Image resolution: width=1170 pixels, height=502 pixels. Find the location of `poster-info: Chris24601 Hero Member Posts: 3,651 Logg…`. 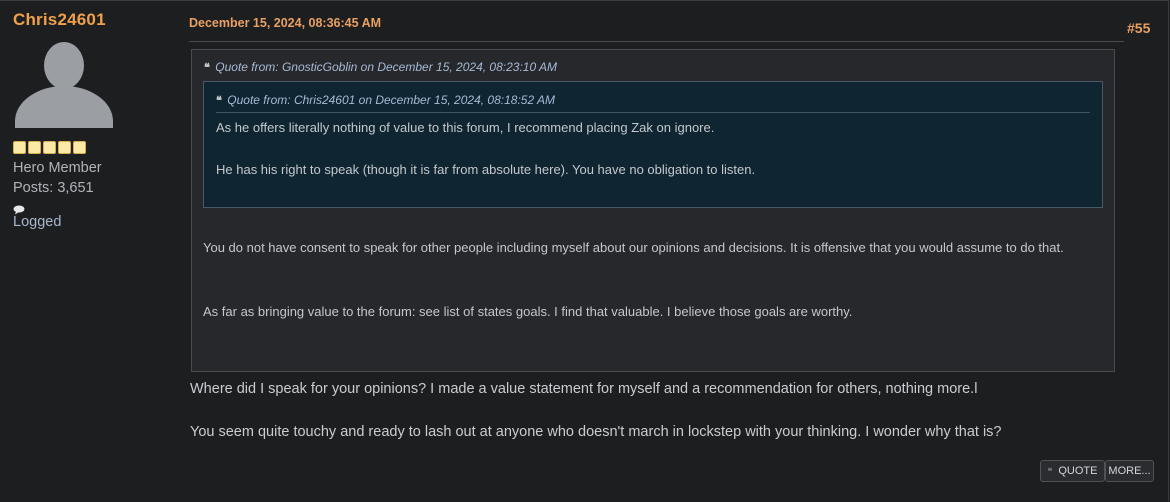

poster-info: Chris24601 Hero Member Posts: 3,651 Logg… is located at coordinates (93, 120).